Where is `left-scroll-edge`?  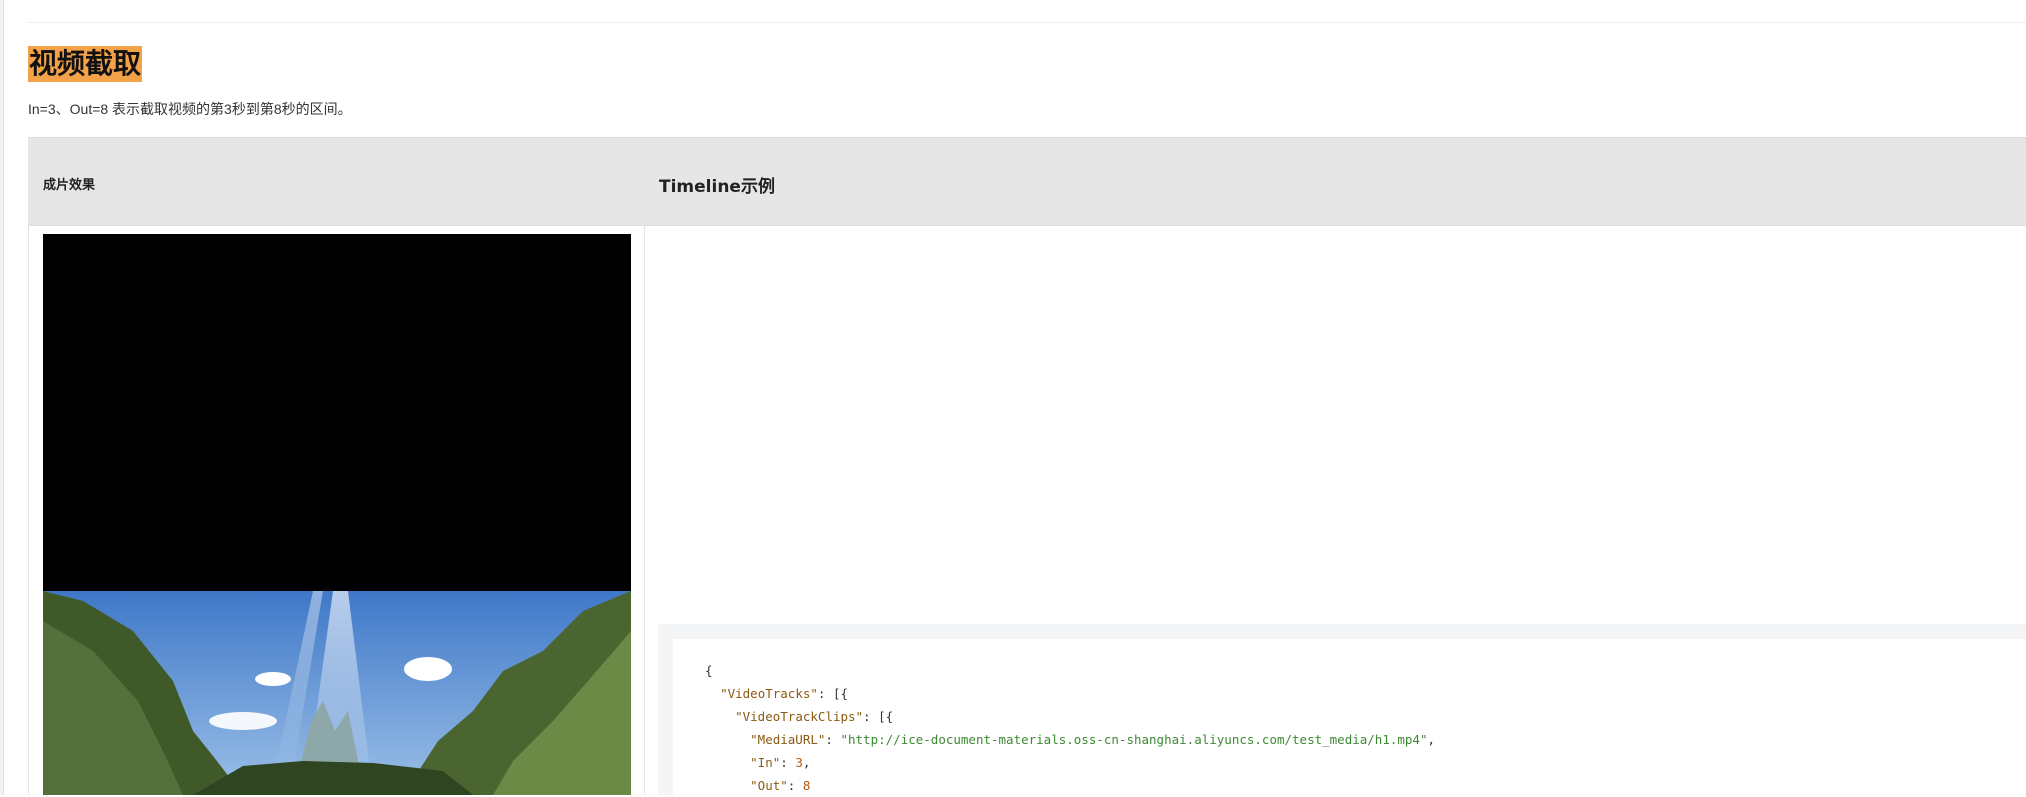 left-scroll-edge is located at coordinates (2, 397).